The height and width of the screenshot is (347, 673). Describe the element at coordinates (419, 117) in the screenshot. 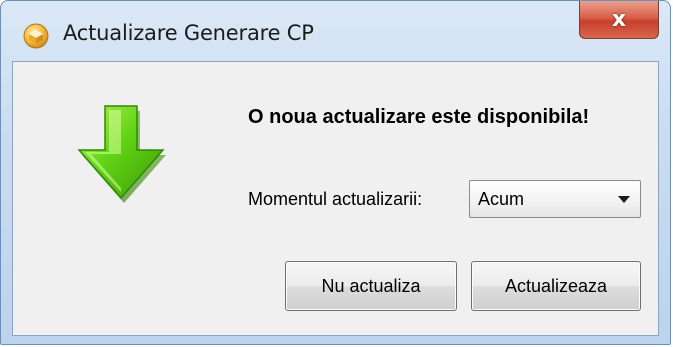

I see `update-available-heading: O noua actualizare este disponibila!` at that location.